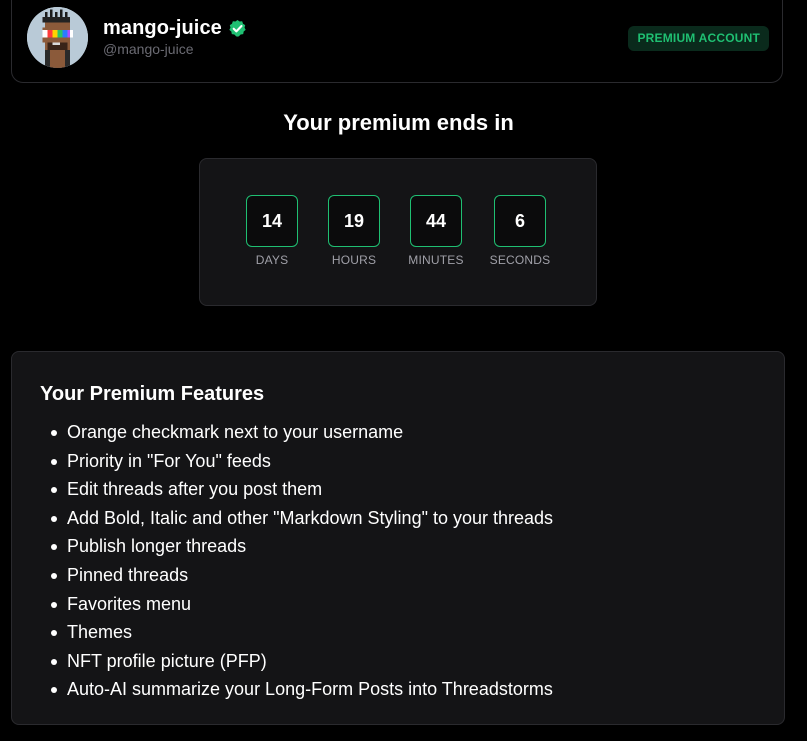 The image size is (807, 741). Describe the element at coordinates (300, 663) in the screenshot. I see `feature-item: NFT profile picture (PFP)` at that location.